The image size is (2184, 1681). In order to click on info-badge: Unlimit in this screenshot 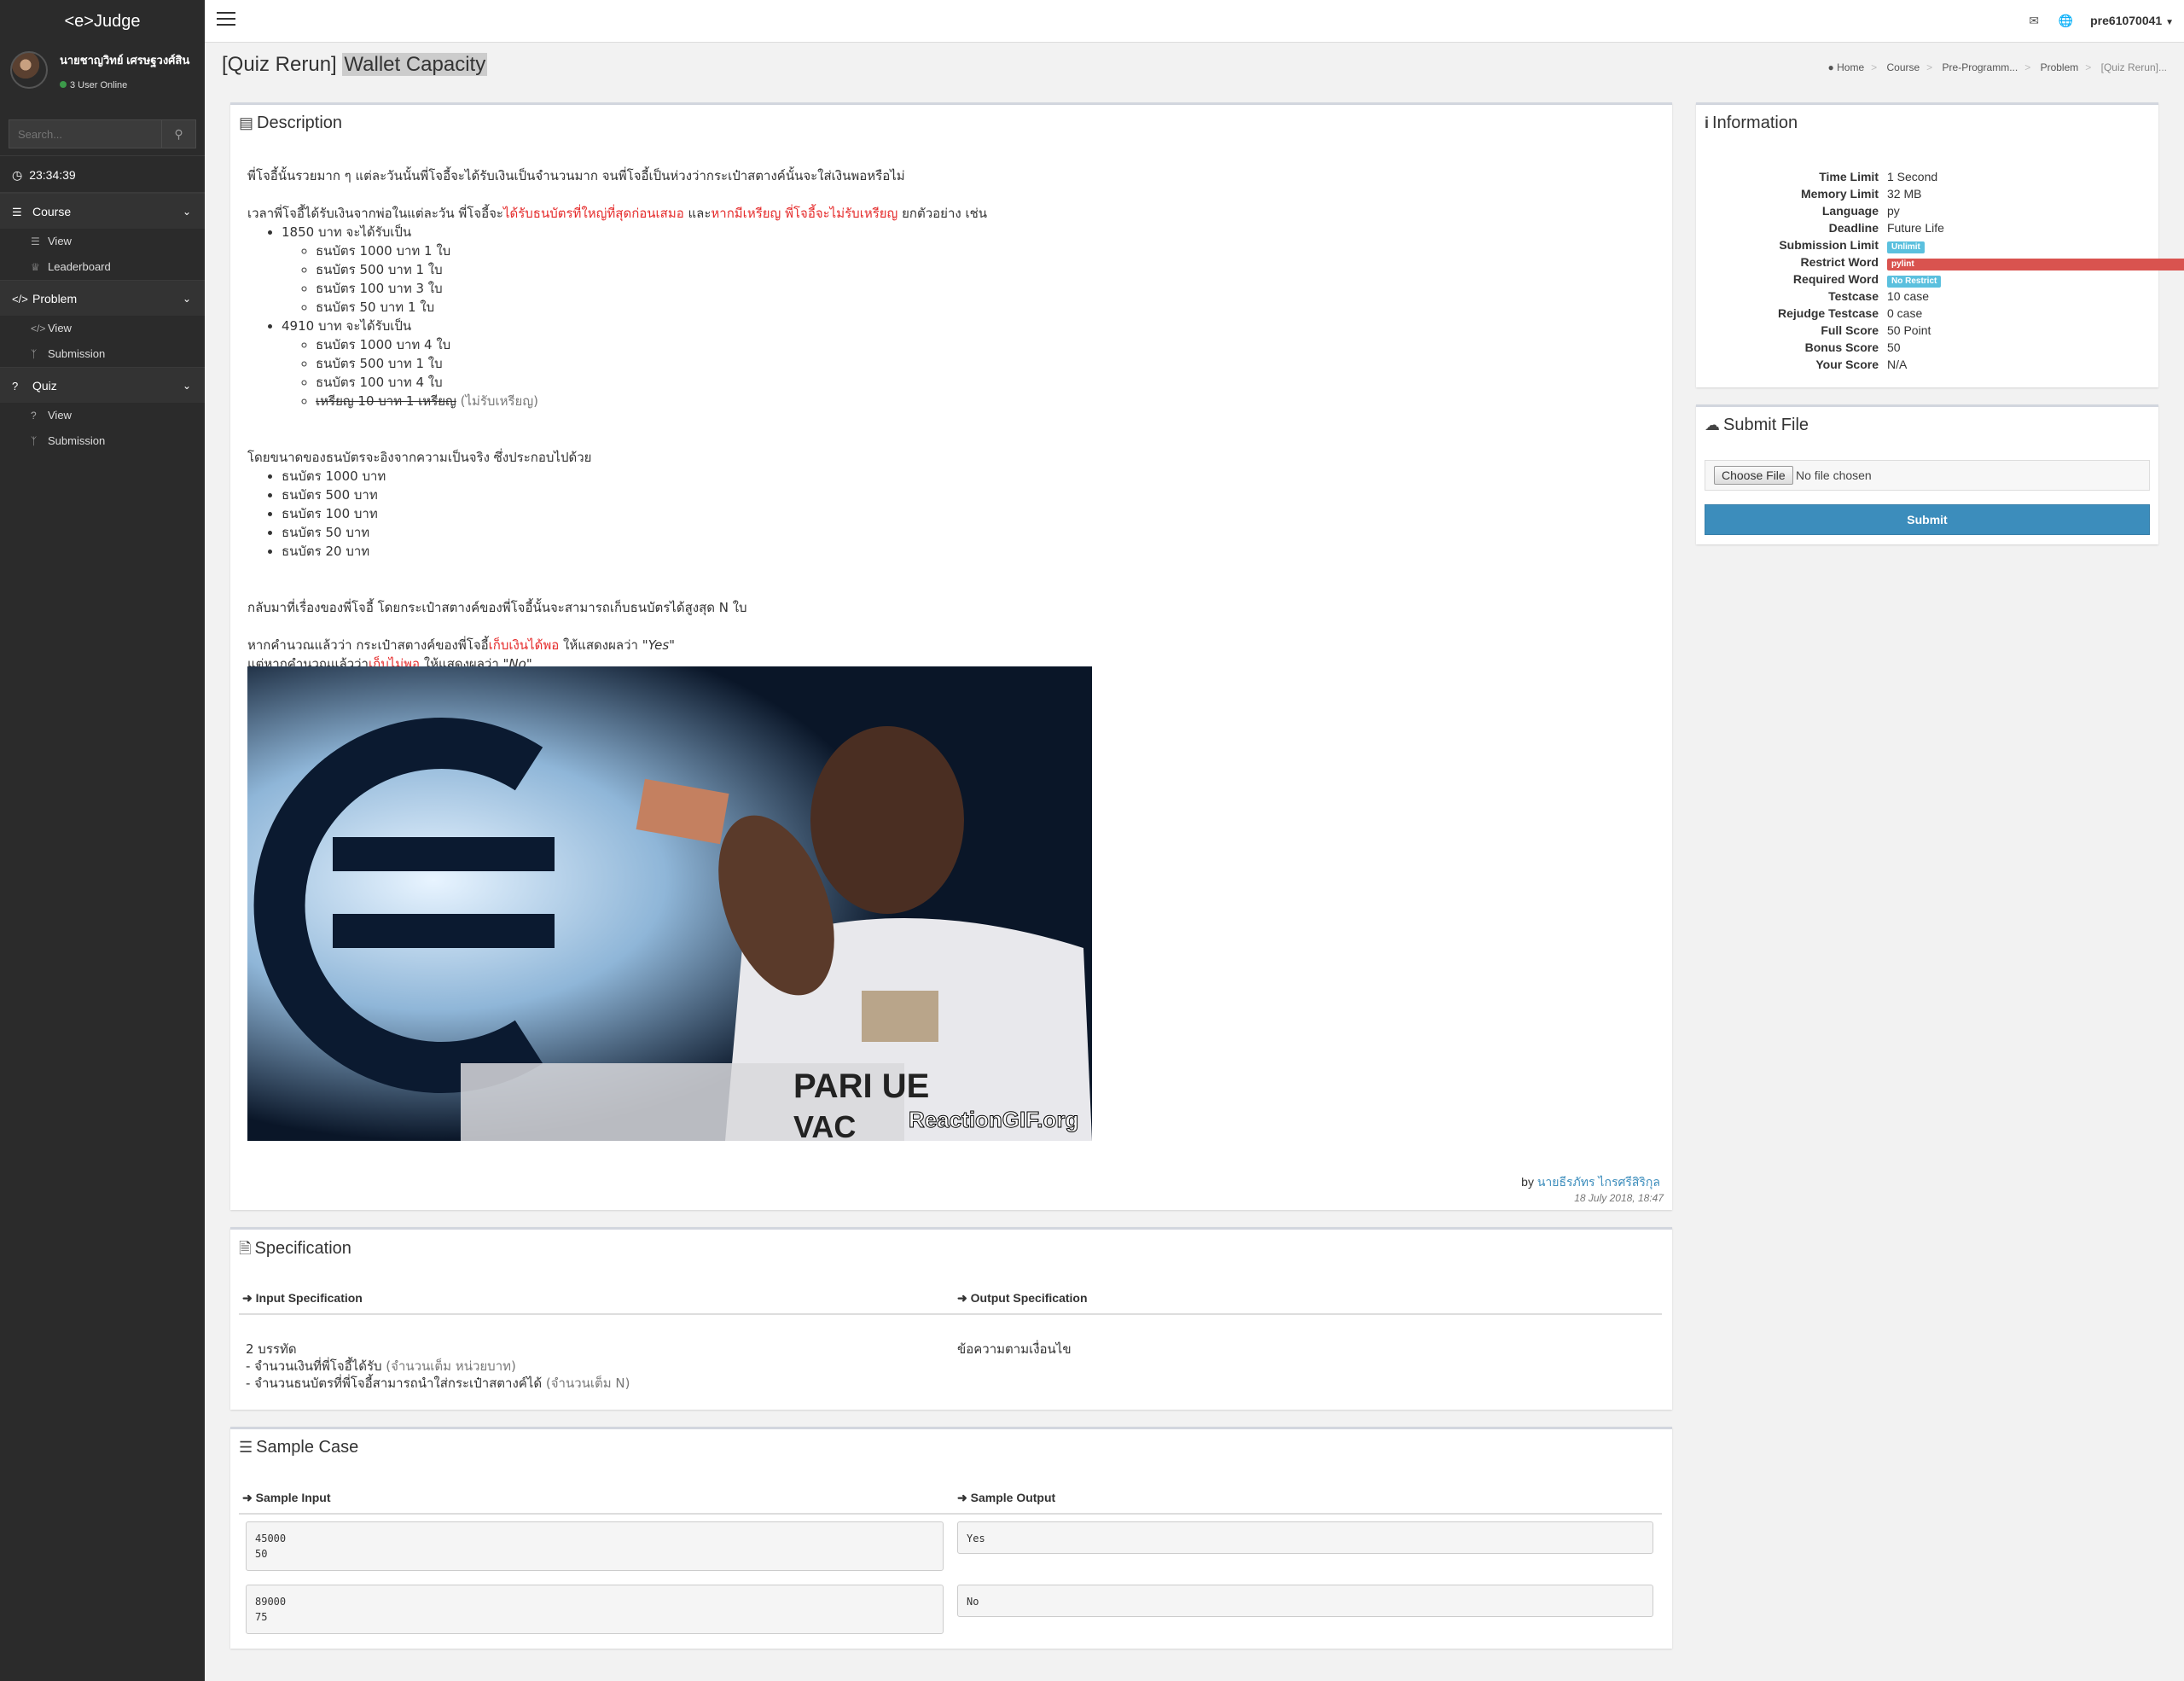, I will do `click(1906, 245)`.